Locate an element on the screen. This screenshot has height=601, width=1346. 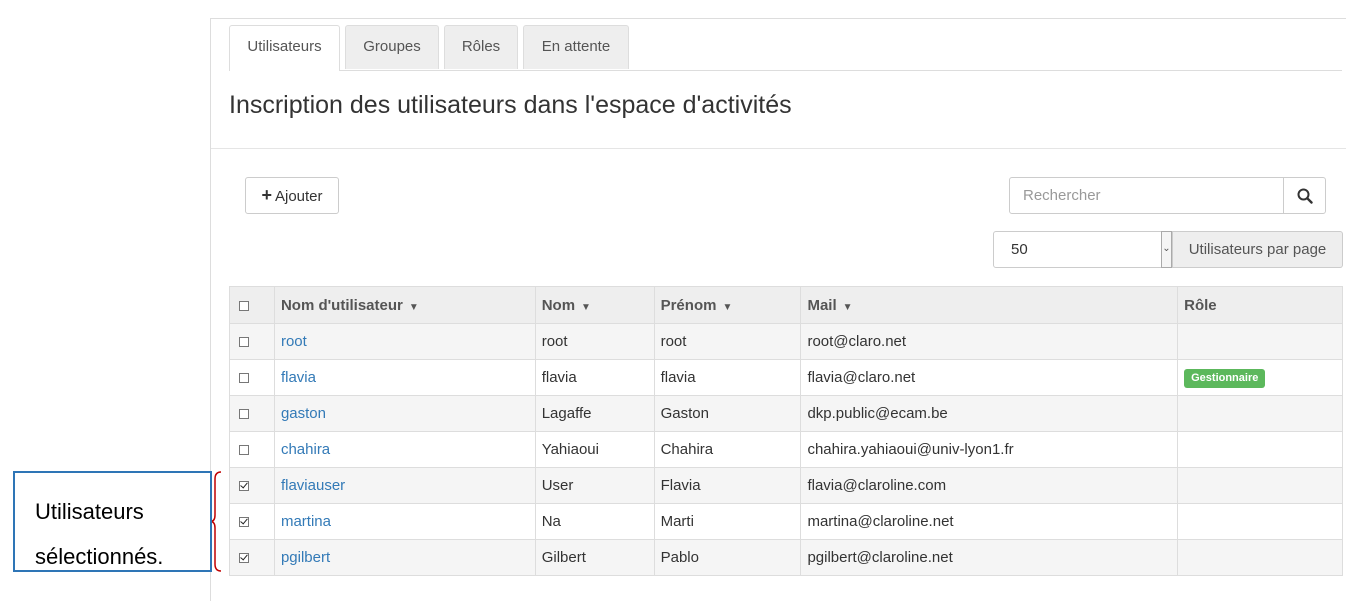
mail-value: martina@claroline.net is located at coordinates (880, 521).